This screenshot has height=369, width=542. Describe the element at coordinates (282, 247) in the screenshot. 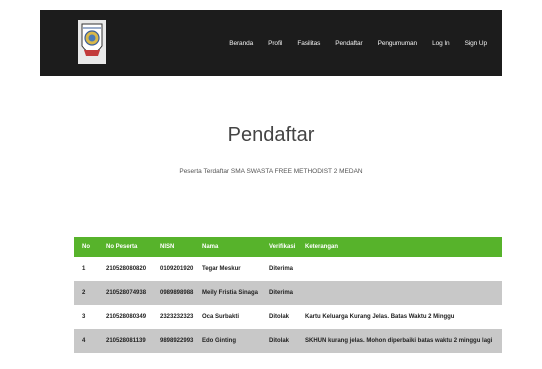

I see `header-verifikasi: Verifikasi` at that location.